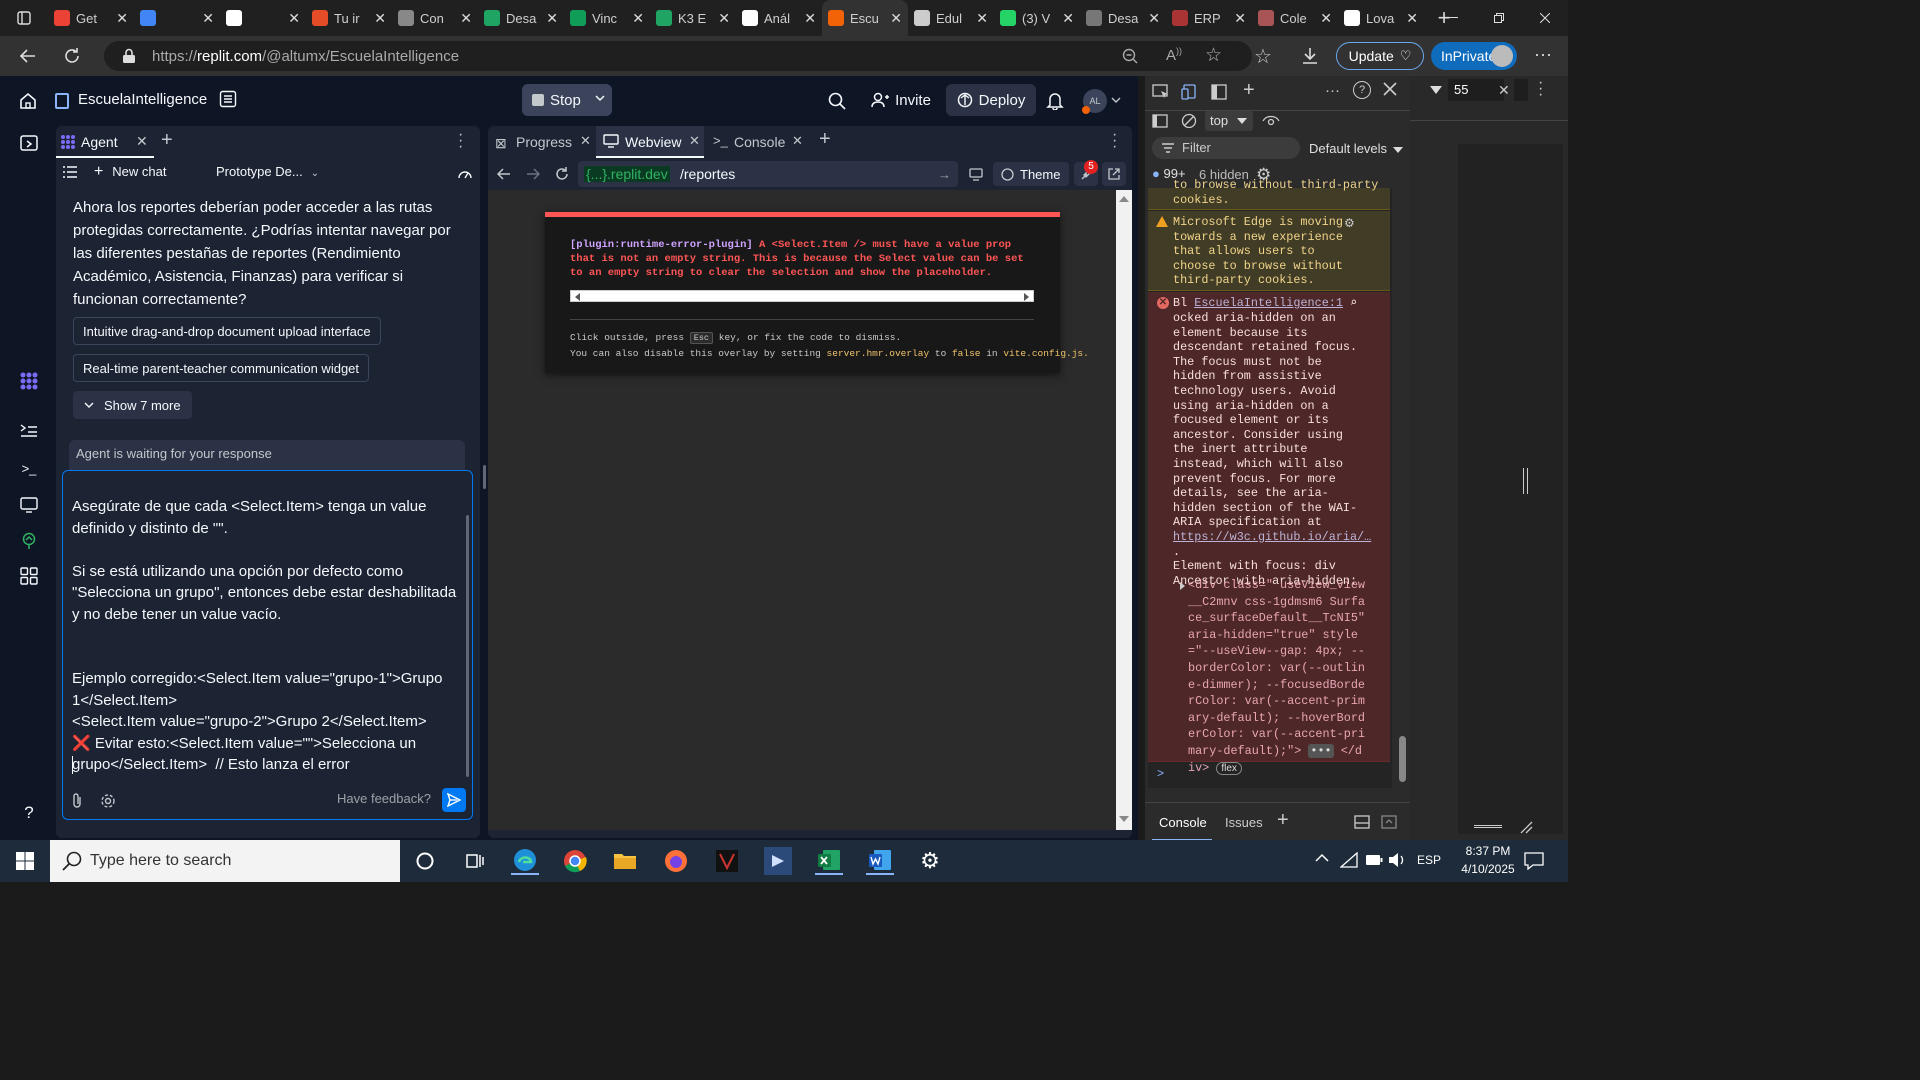 Image resolution: width=1920 pixels, height=1080 pixels. Describe the element at coordinates (991, 100) in the screenshot. I see `deploy-button: Deploy` at that location.